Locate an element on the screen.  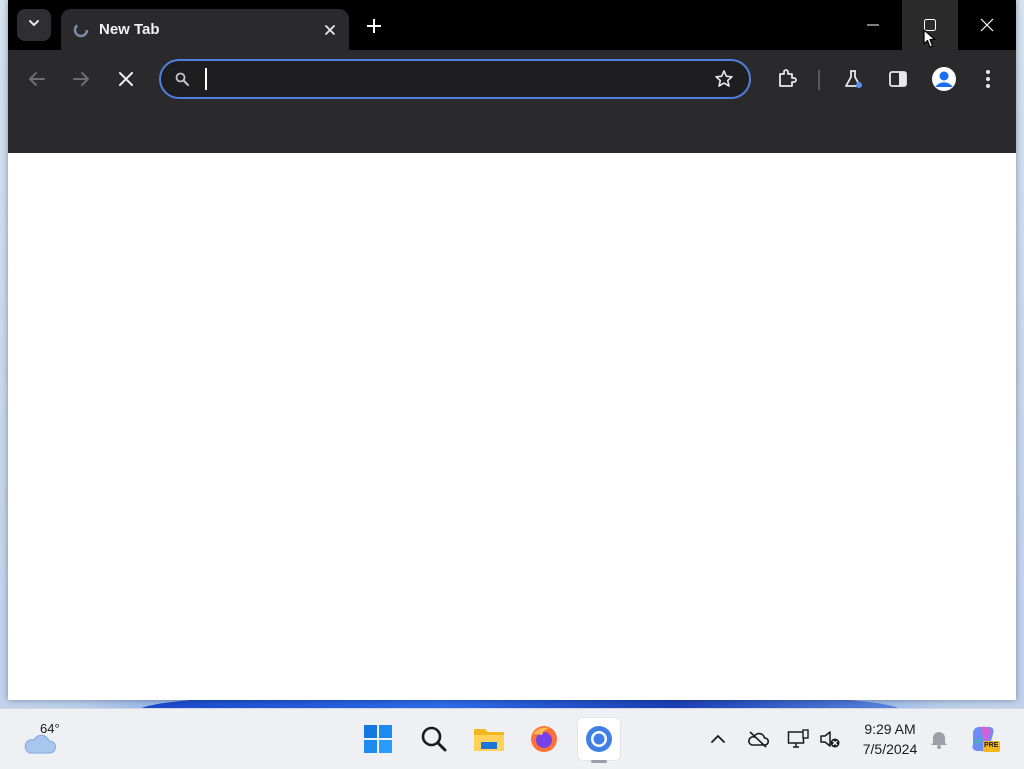
clock: 9:29 AM 7/5/2024 is located at coordinates (890, 739).